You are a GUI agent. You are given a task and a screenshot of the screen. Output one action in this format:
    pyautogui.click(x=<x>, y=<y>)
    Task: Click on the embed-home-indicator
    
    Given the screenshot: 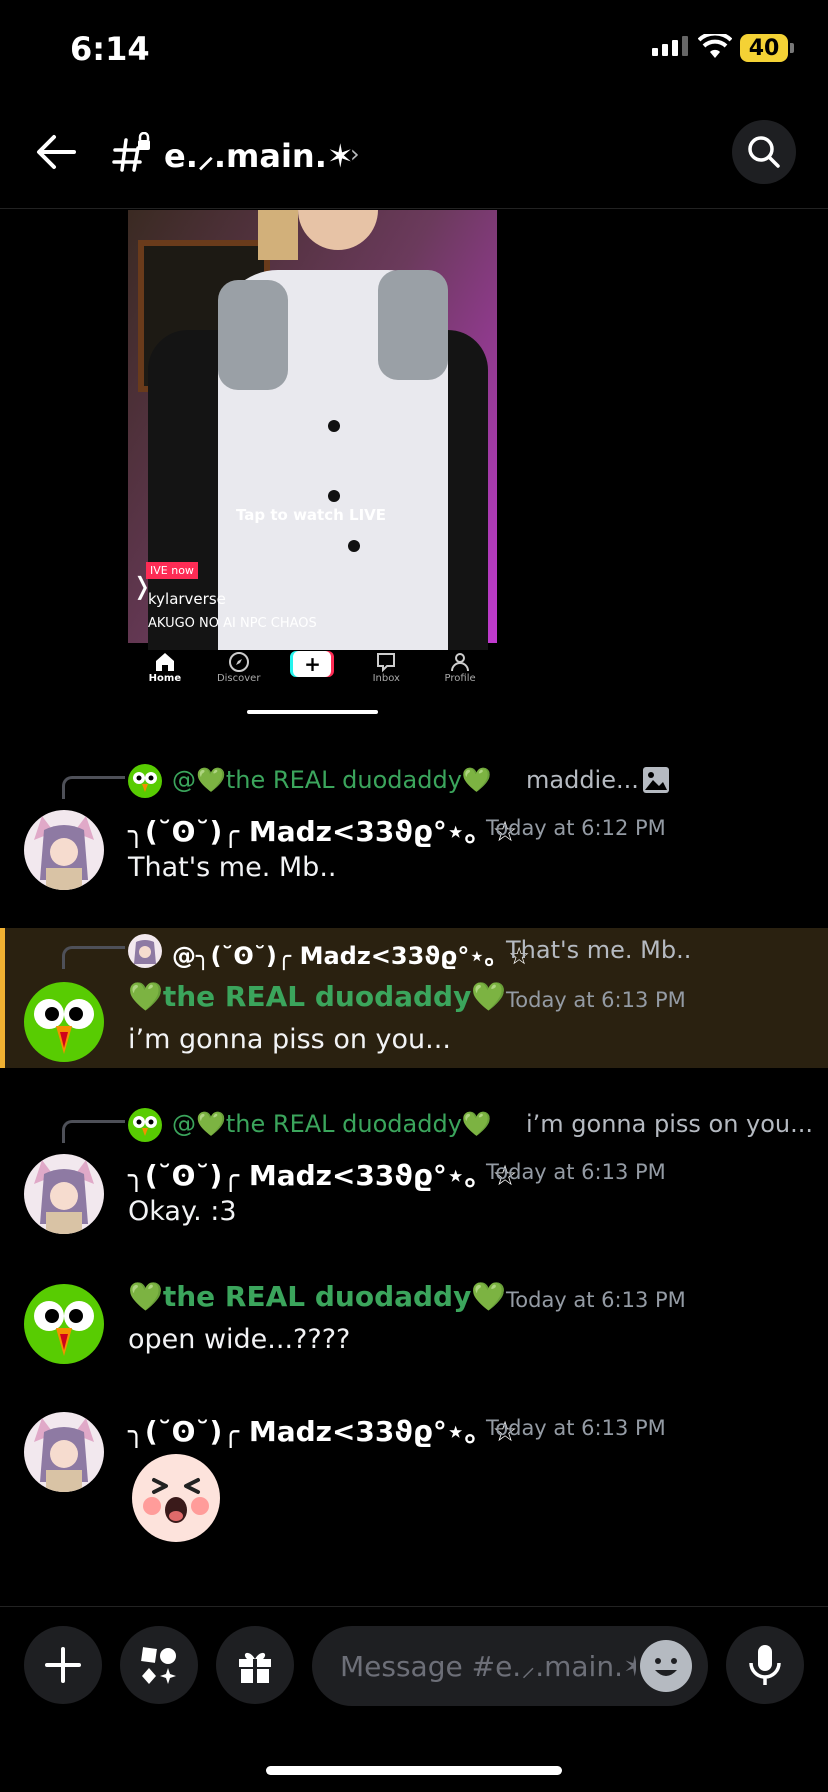 What is the action you would take?
    pyautogui.click(x=312, y=712)
    